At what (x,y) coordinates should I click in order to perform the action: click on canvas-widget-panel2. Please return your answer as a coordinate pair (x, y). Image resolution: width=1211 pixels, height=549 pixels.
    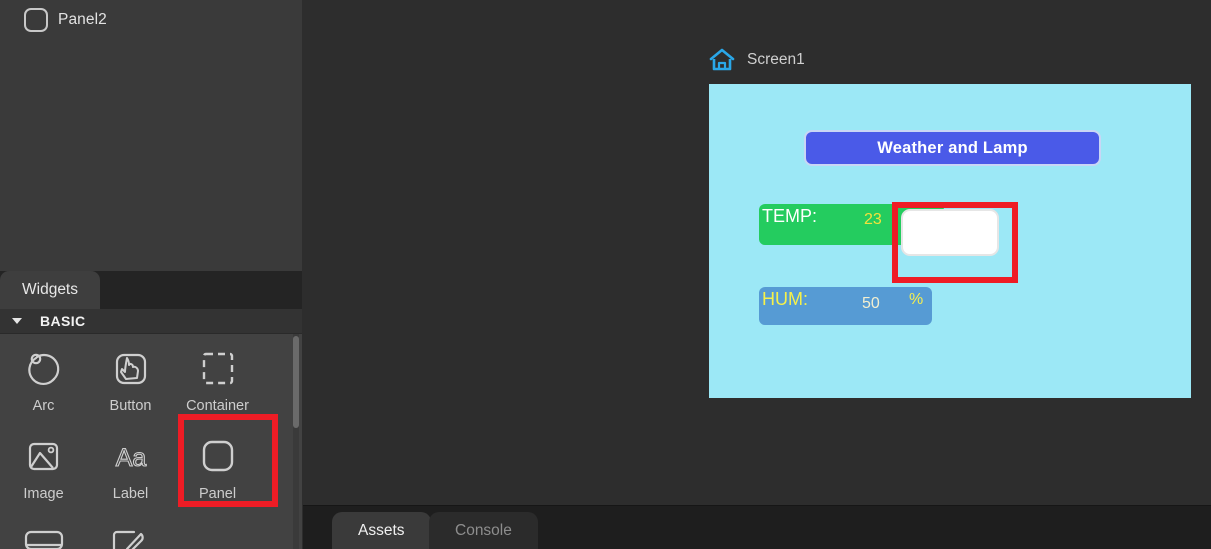
    Looking at the image, I should click on (950, 232).